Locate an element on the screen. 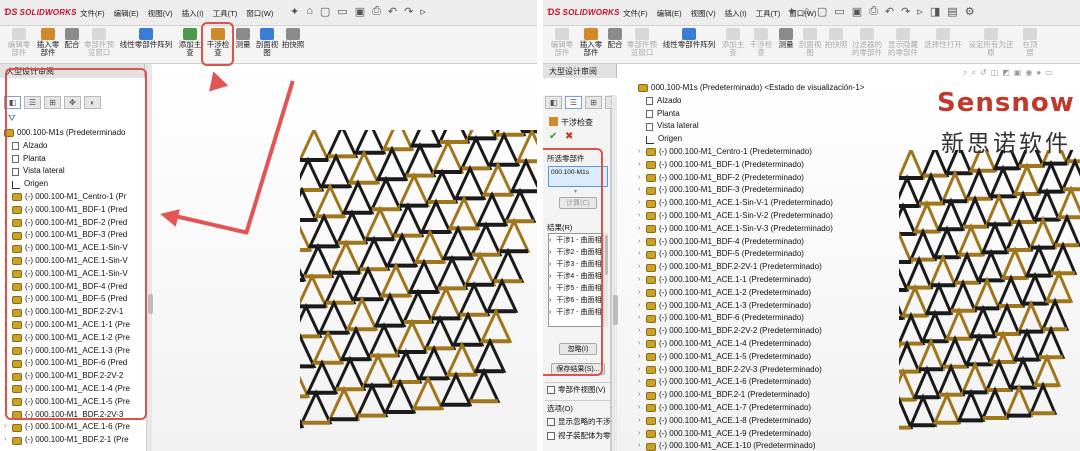 This screenshot has width=1080, height=451. tree-feature: Alzado is located at coordinates (751, 101).